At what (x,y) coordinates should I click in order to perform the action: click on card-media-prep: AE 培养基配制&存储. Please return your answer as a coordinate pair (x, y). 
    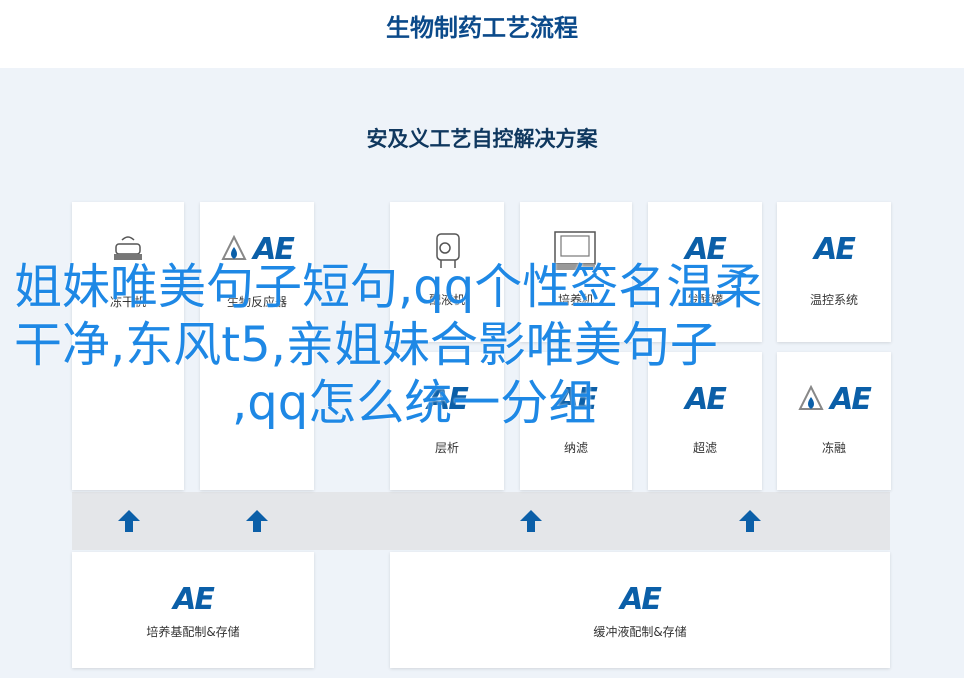
    Looking at the image, I should click on (193, 610).